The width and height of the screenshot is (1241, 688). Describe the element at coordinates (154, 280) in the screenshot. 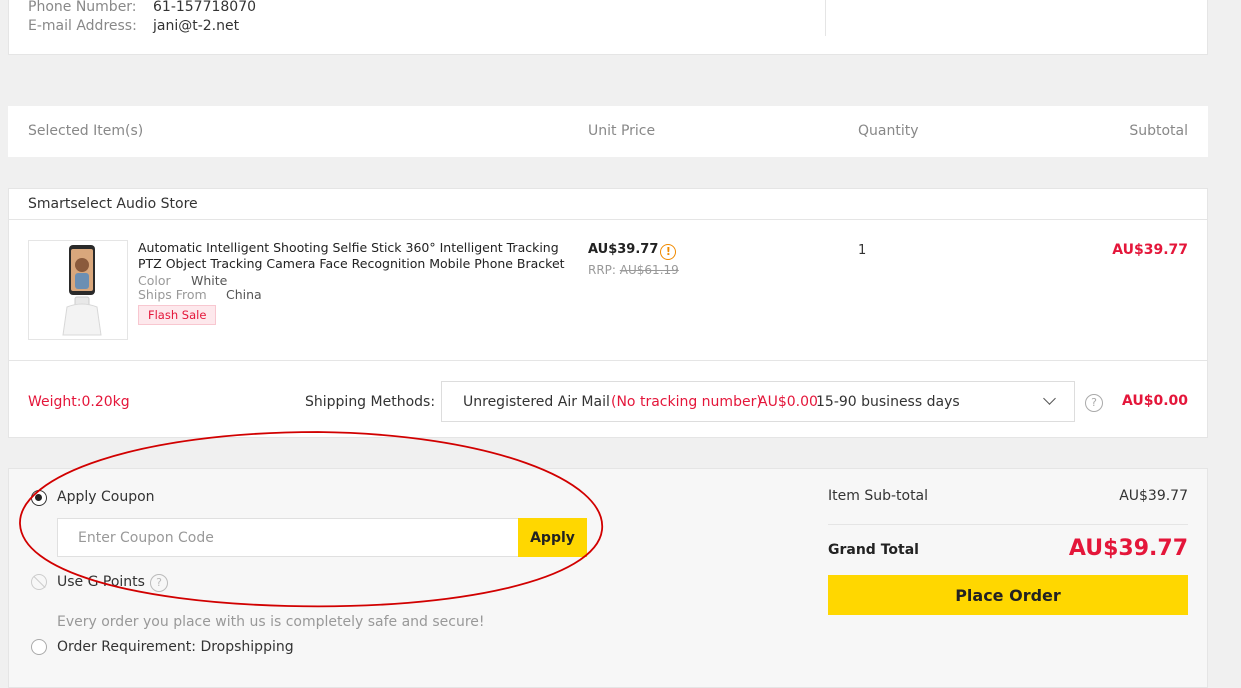

I see `color-label: Color` at that location.